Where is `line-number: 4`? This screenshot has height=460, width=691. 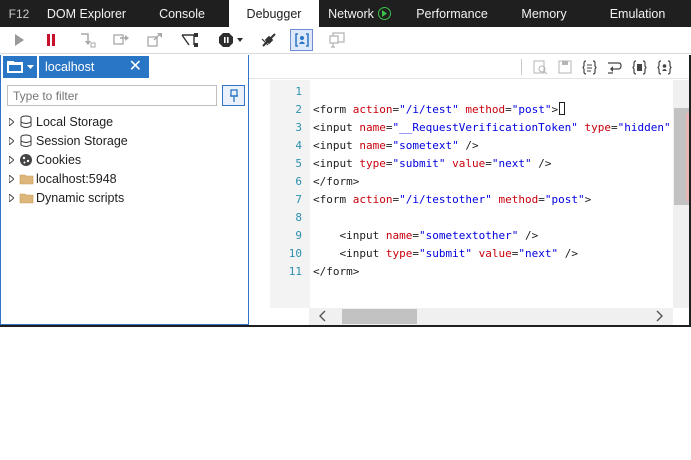
line-number: 4 is located at coordinates (289, 146).